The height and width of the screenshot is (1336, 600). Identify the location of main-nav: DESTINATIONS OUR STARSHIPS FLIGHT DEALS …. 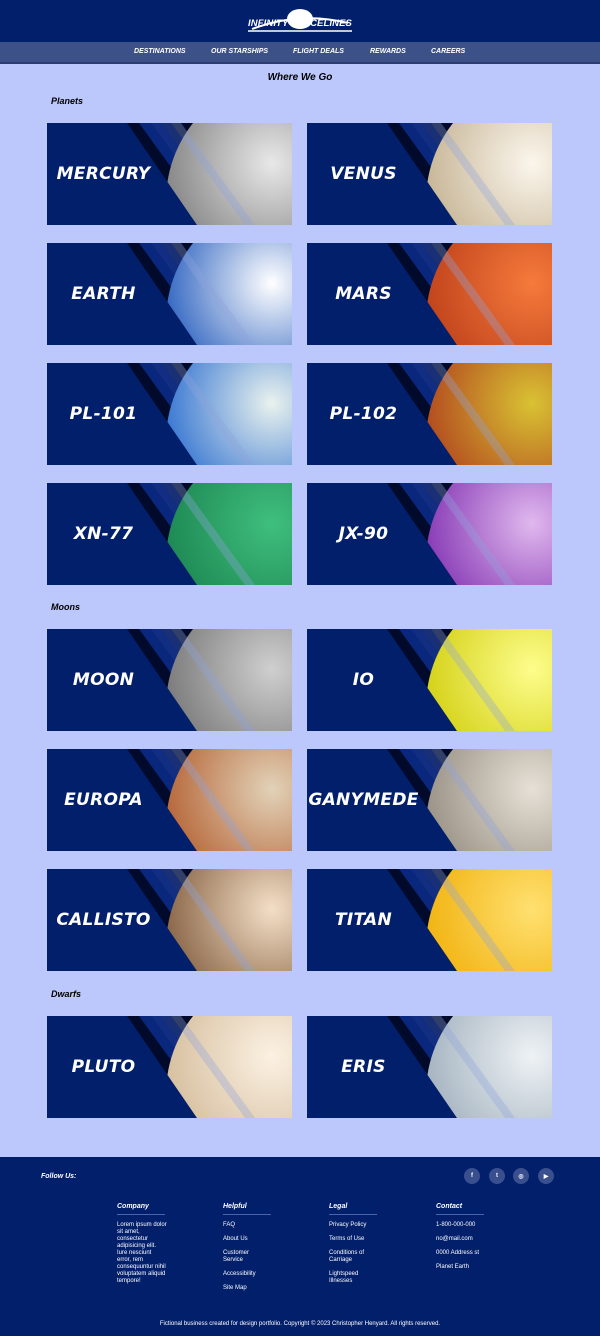
(300, 53).